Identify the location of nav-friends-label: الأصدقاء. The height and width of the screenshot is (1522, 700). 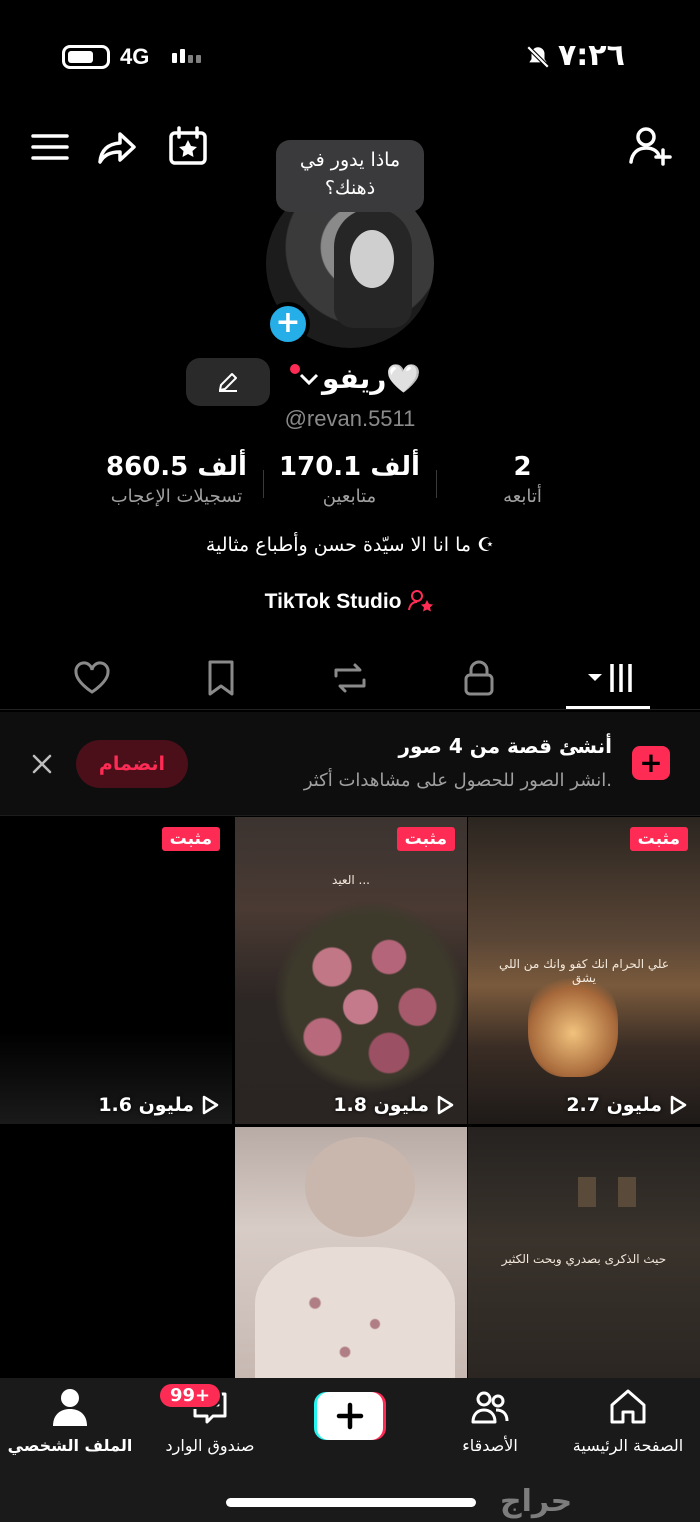
(490, 1445).